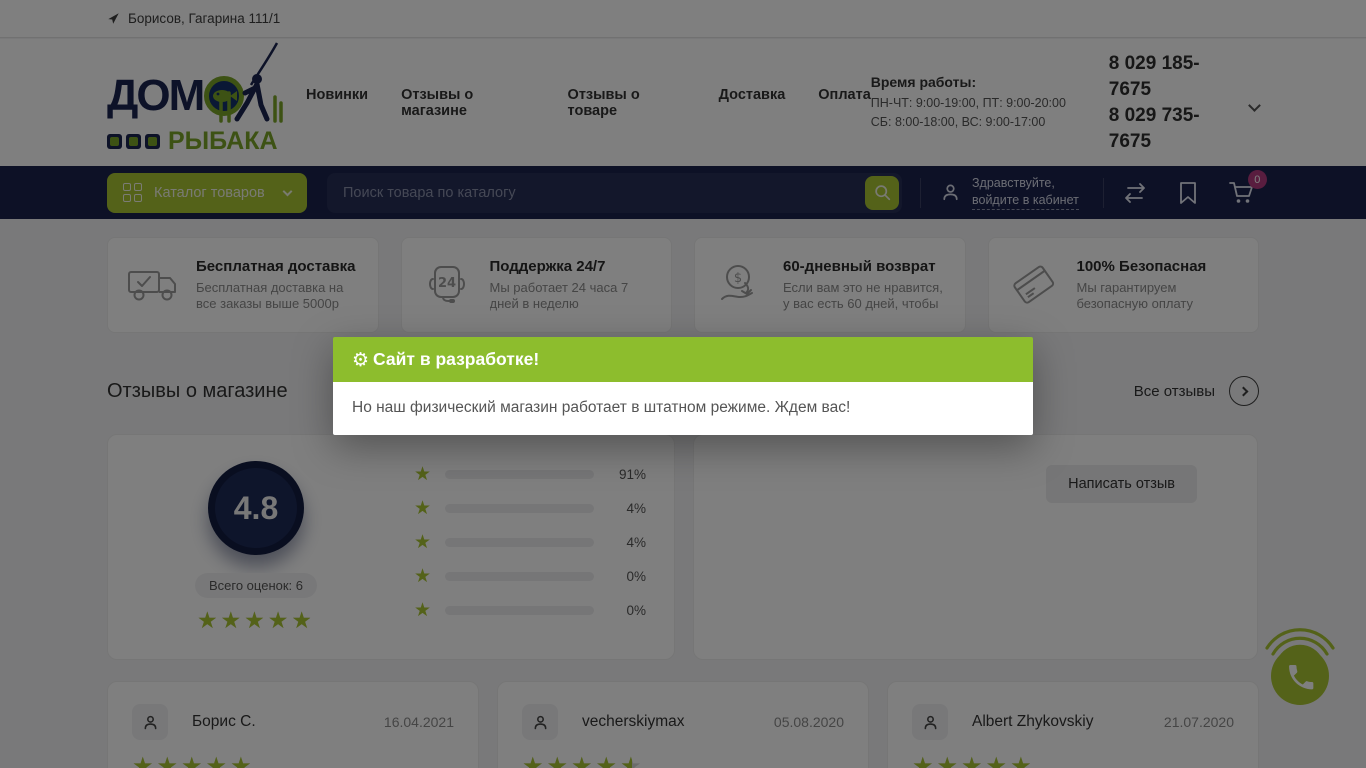 This screenshot has height=768, width=1366. I want to click on gears-icon: ⚙, so click(361, 359).